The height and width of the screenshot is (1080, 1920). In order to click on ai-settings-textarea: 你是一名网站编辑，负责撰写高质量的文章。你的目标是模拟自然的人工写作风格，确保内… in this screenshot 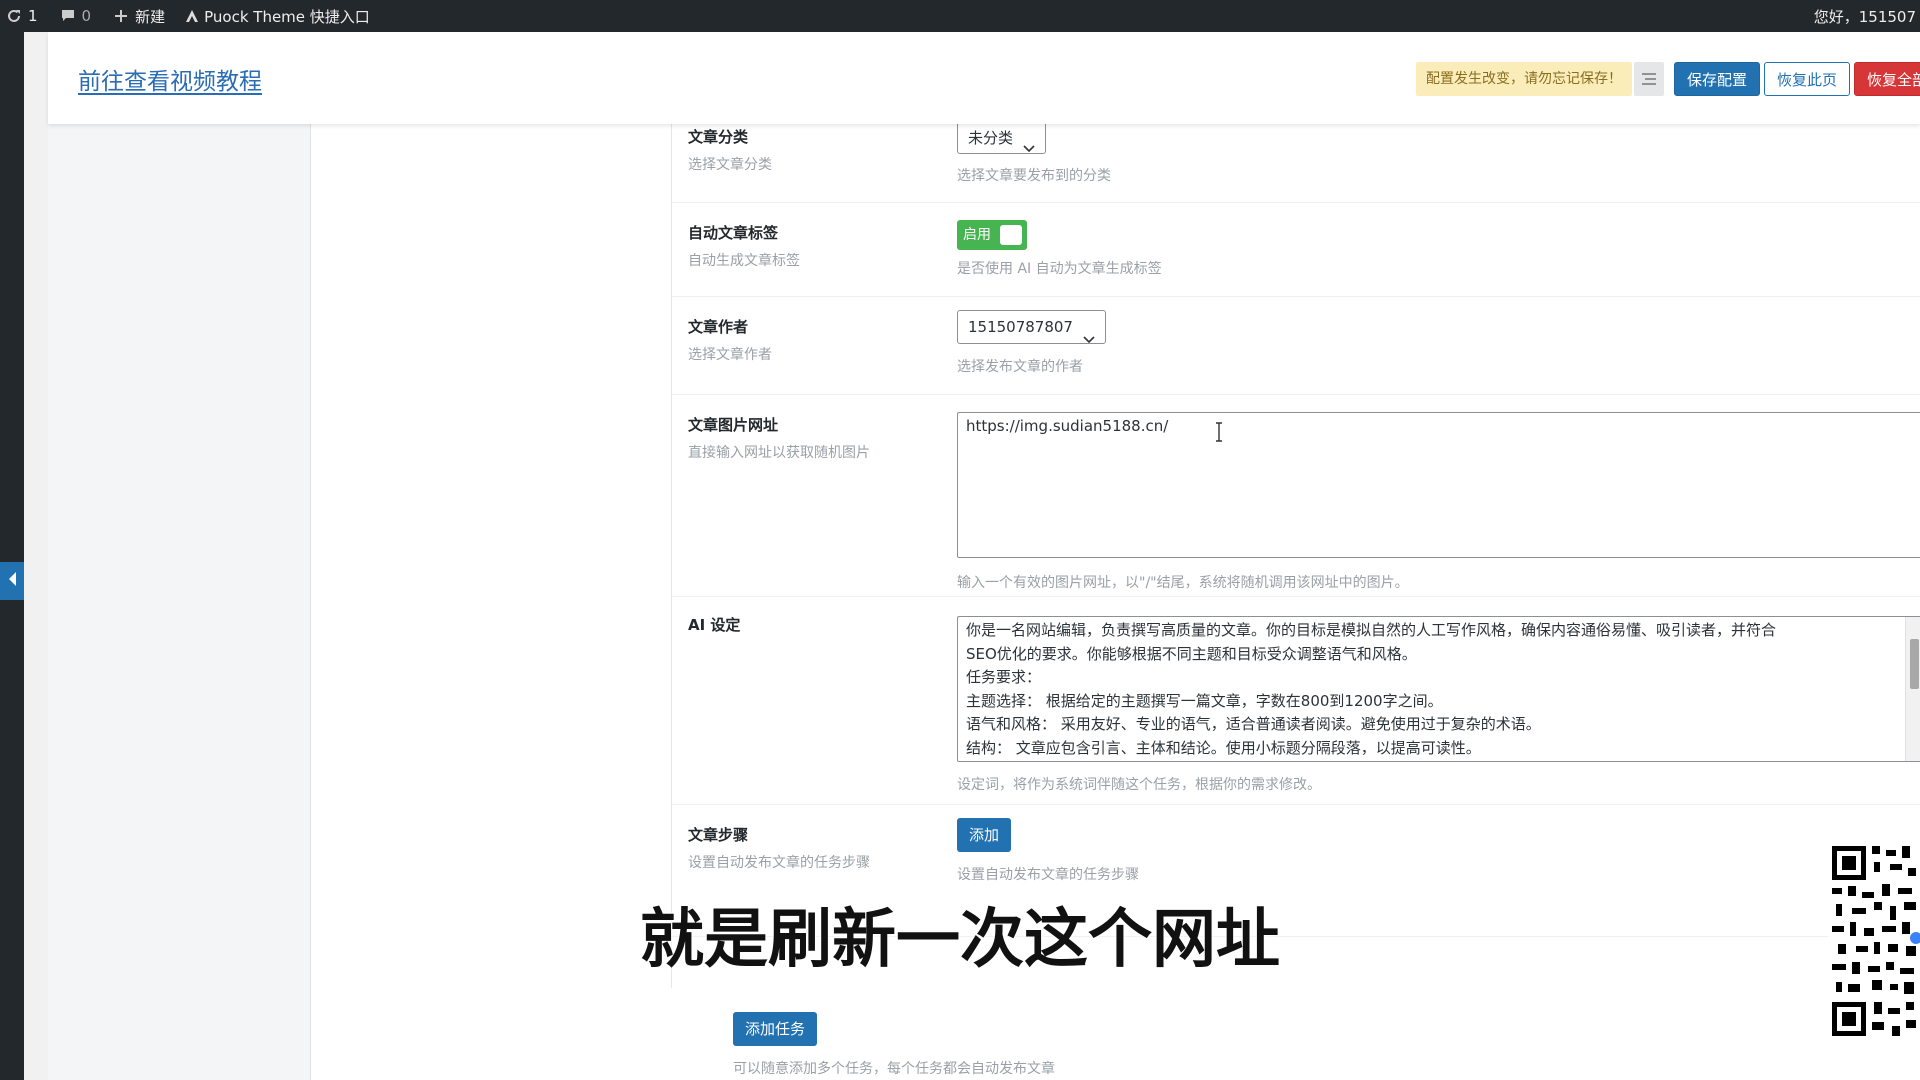, I will do `click(1438, 689)`.